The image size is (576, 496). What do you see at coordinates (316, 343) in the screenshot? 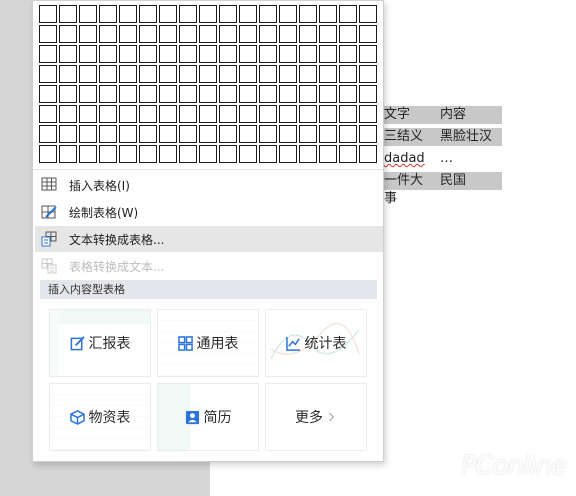
I see `template-tile-statistics: 统计表` at bounding box center [316, 343].